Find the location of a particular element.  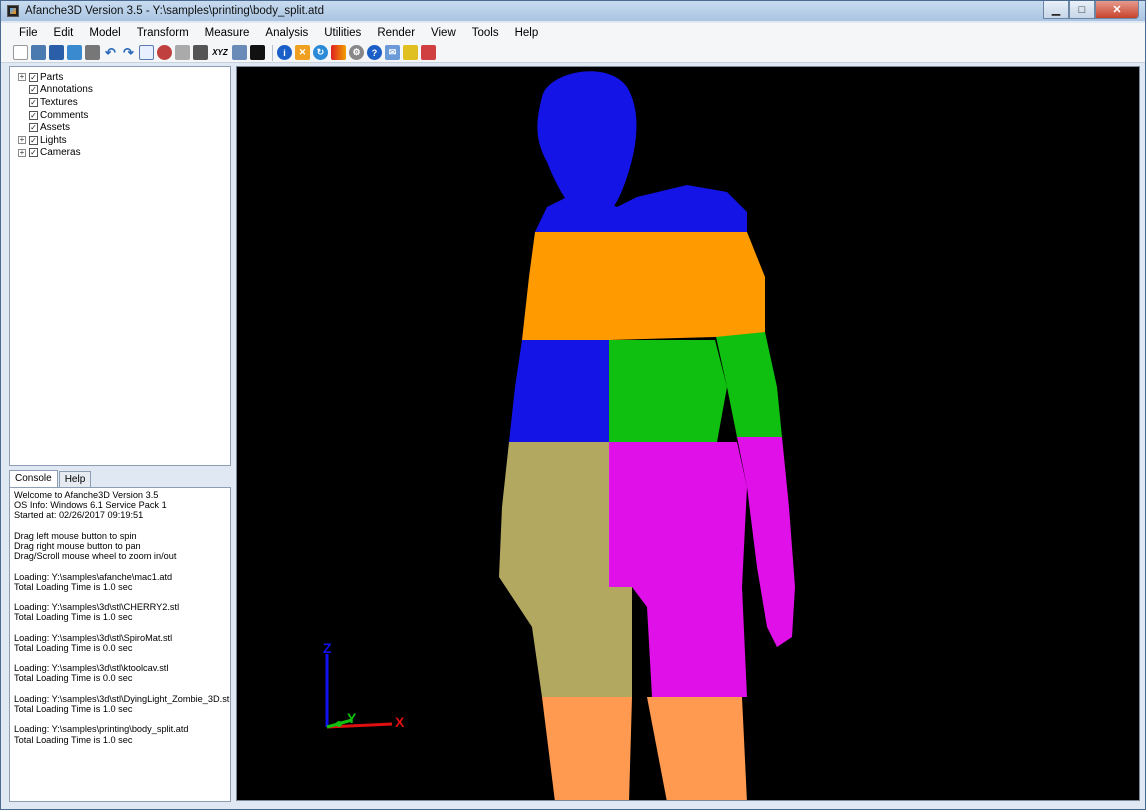

help-icon: ? is located at coordinates (374, 52).